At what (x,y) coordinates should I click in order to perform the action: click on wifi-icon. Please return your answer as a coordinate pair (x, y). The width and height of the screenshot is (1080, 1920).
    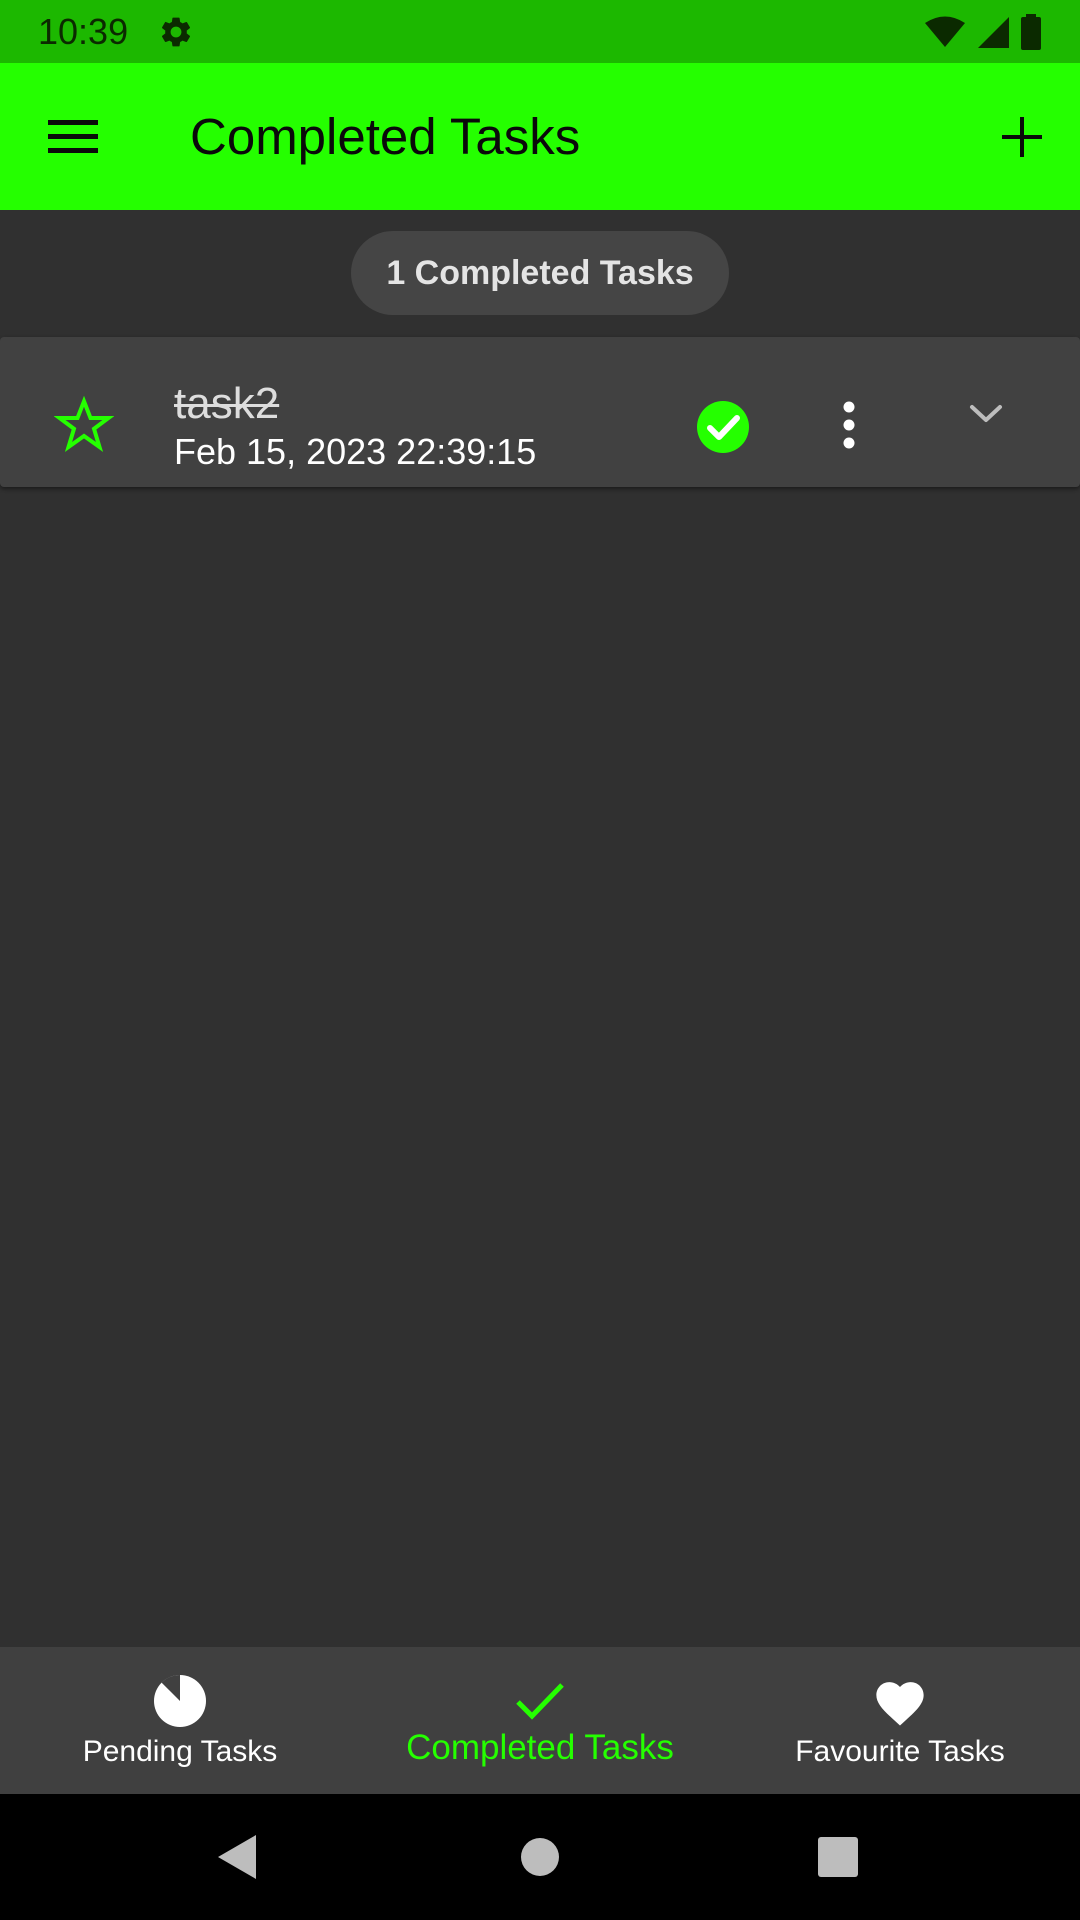
    Looking at the image, I should click on (945, 31).